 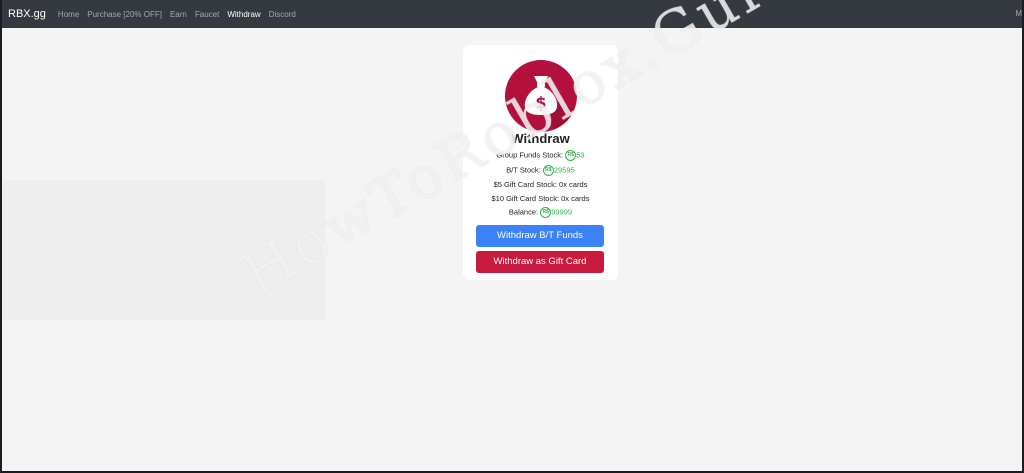 I want to click on nav-right-truncated-link: M, so click(x=1018, y=13).